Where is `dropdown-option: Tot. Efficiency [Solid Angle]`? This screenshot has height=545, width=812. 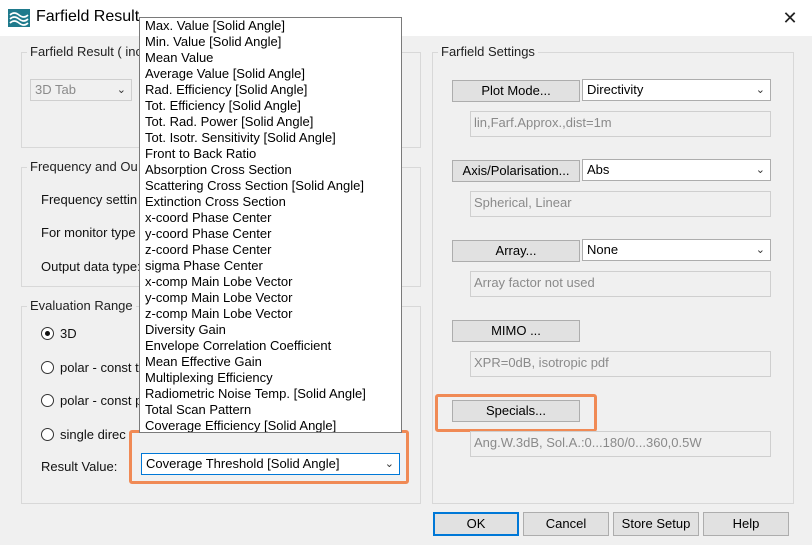 dropdown-option: Tot. Efficiency [Solid Angle] is located at coordinates (270, 106).